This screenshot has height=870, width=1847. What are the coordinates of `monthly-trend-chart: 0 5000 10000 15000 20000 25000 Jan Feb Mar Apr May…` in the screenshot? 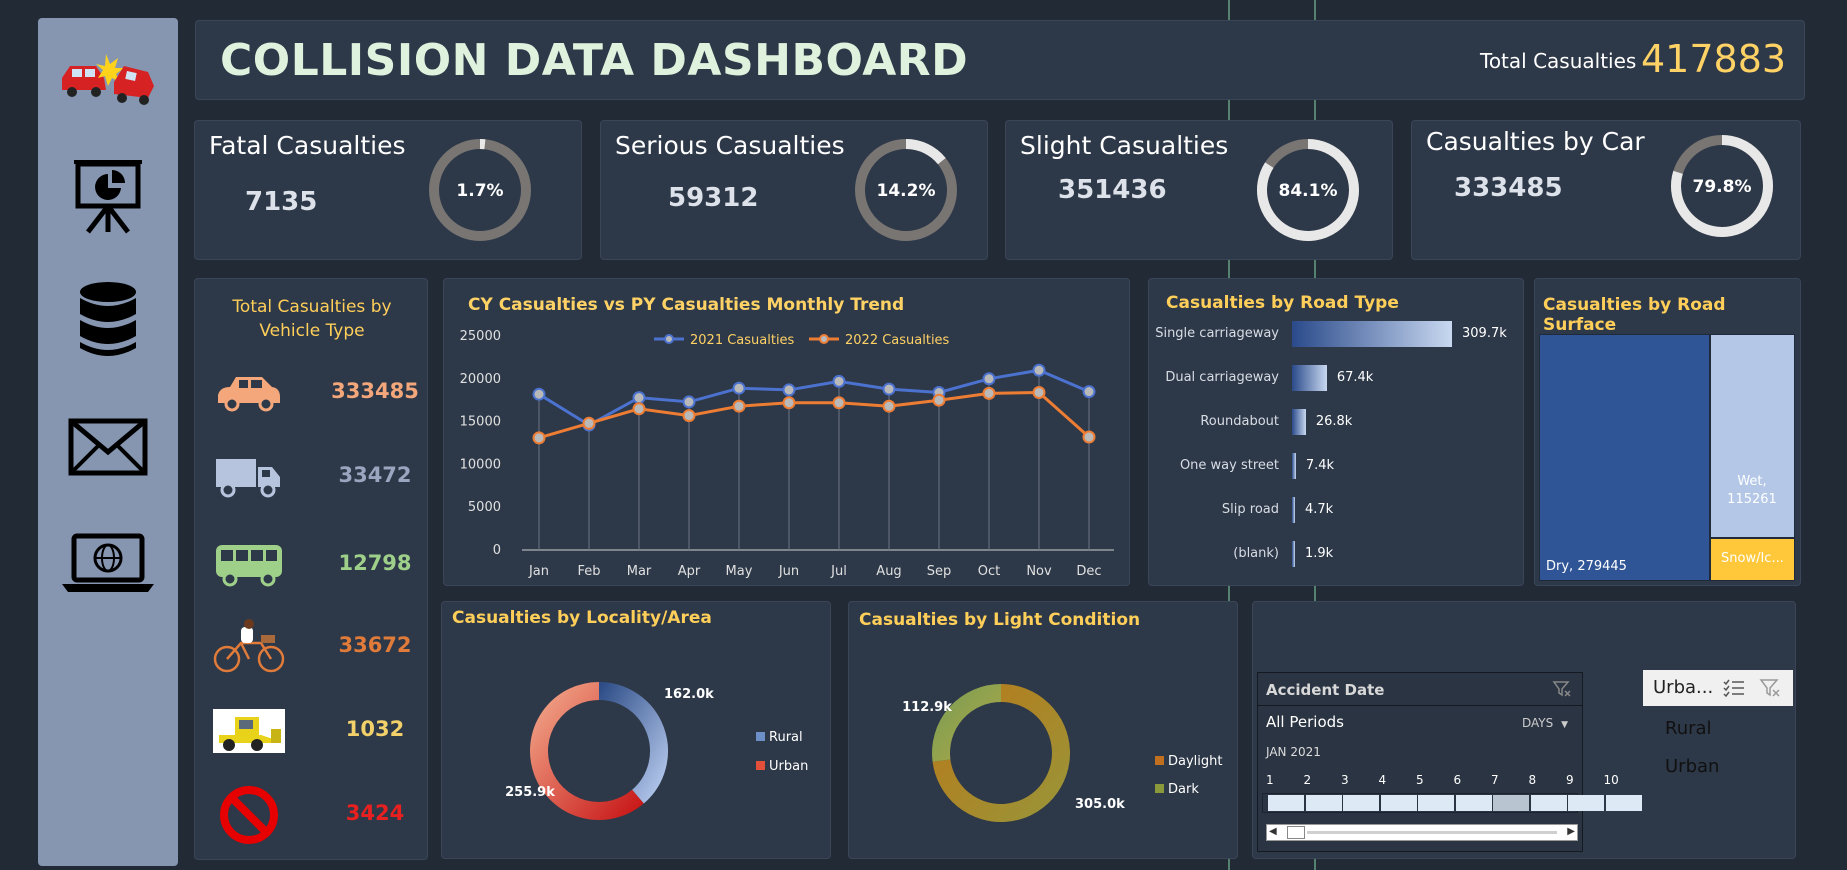 It's located at (787, 454).